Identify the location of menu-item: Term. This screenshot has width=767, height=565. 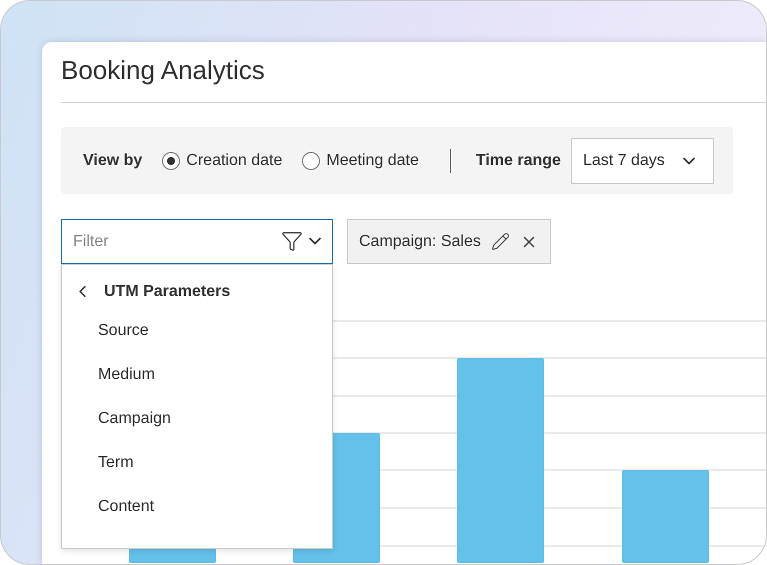
(197, 463).